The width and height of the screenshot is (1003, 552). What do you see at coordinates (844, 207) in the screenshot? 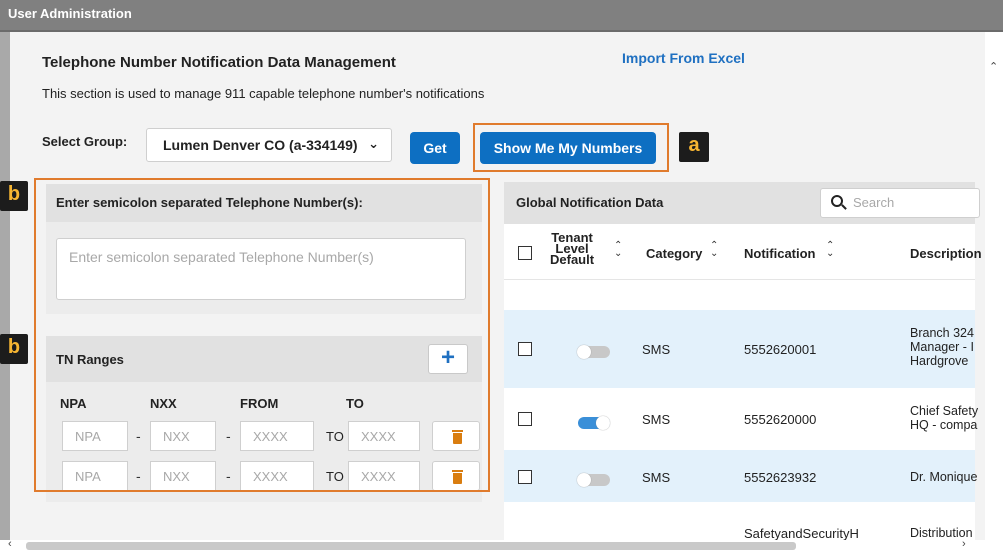
I see `search-icon-handle` at bounding box center [844, 207].